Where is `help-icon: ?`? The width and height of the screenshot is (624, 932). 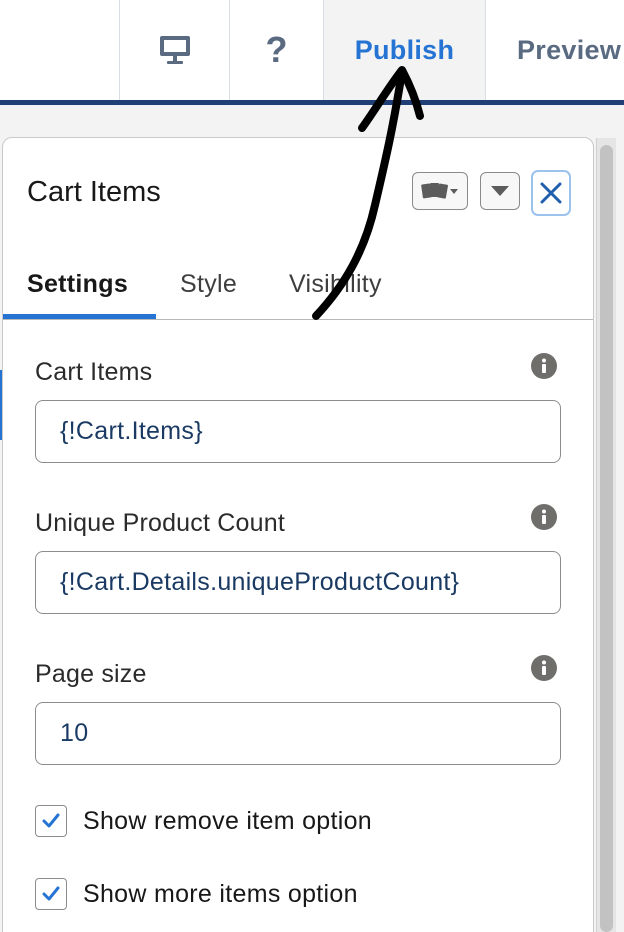
help-icon: ? is located at coordinates (276, 49).